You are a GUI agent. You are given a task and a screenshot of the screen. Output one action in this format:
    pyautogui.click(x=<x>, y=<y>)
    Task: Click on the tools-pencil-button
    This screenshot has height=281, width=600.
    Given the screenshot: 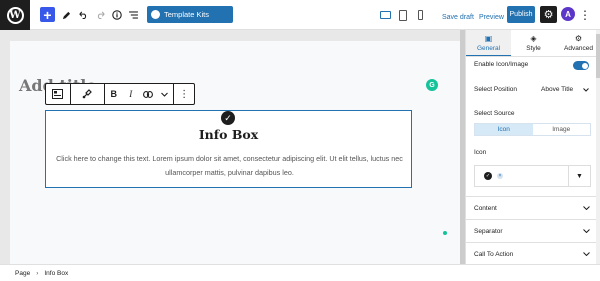 What is the action you would take?
    pyautogui.click(x=66, y=15)
    